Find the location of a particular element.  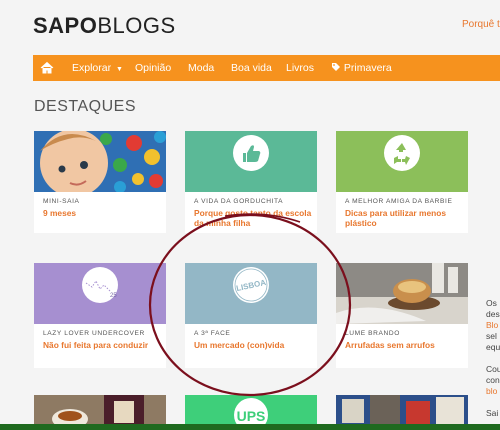

nav-item-explorar: Explorar ▼ is located at coordinates (97, 68).